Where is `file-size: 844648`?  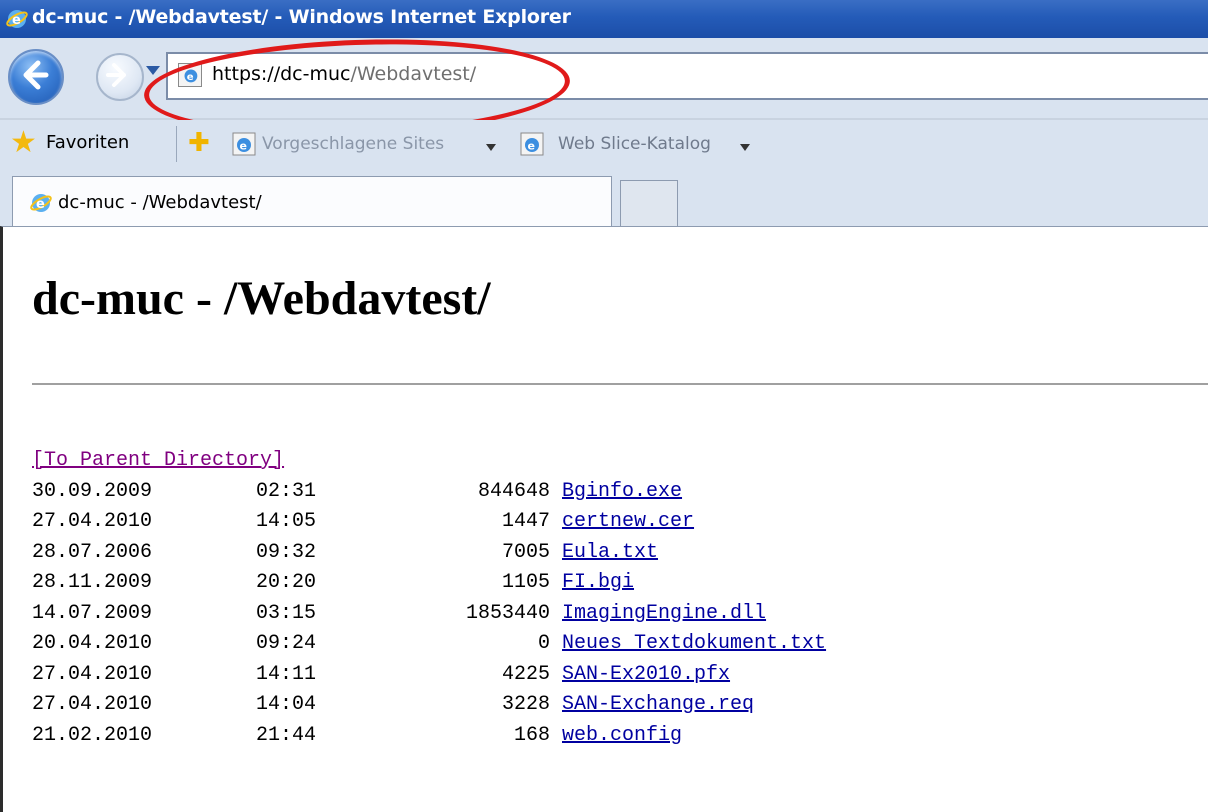 file-size: 844648 is located at coordinates (513, 491).